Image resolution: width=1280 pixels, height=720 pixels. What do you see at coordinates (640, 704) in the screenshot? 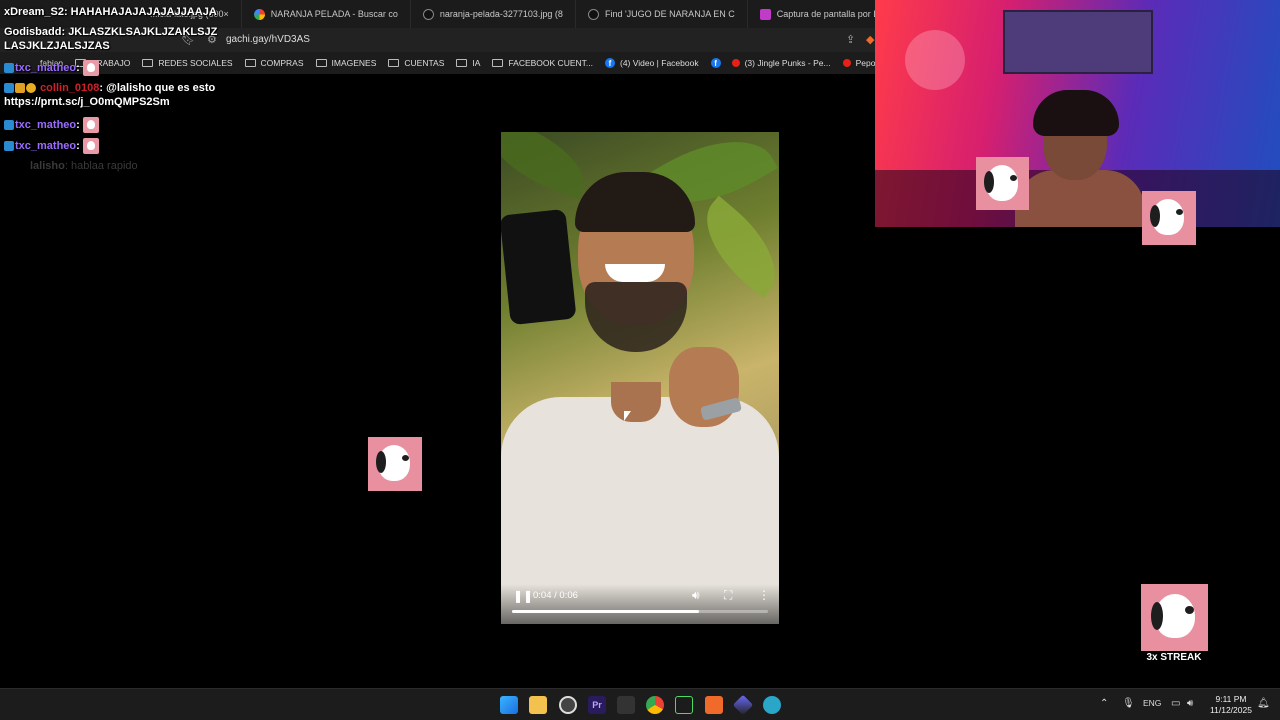
I see `windows-taskbar: Pr ⌃ 🎙︎ ENG ▭ 🔊︎ 9:11 PM 11/12/2025 🔔︎` at bounding box center [640, 704].